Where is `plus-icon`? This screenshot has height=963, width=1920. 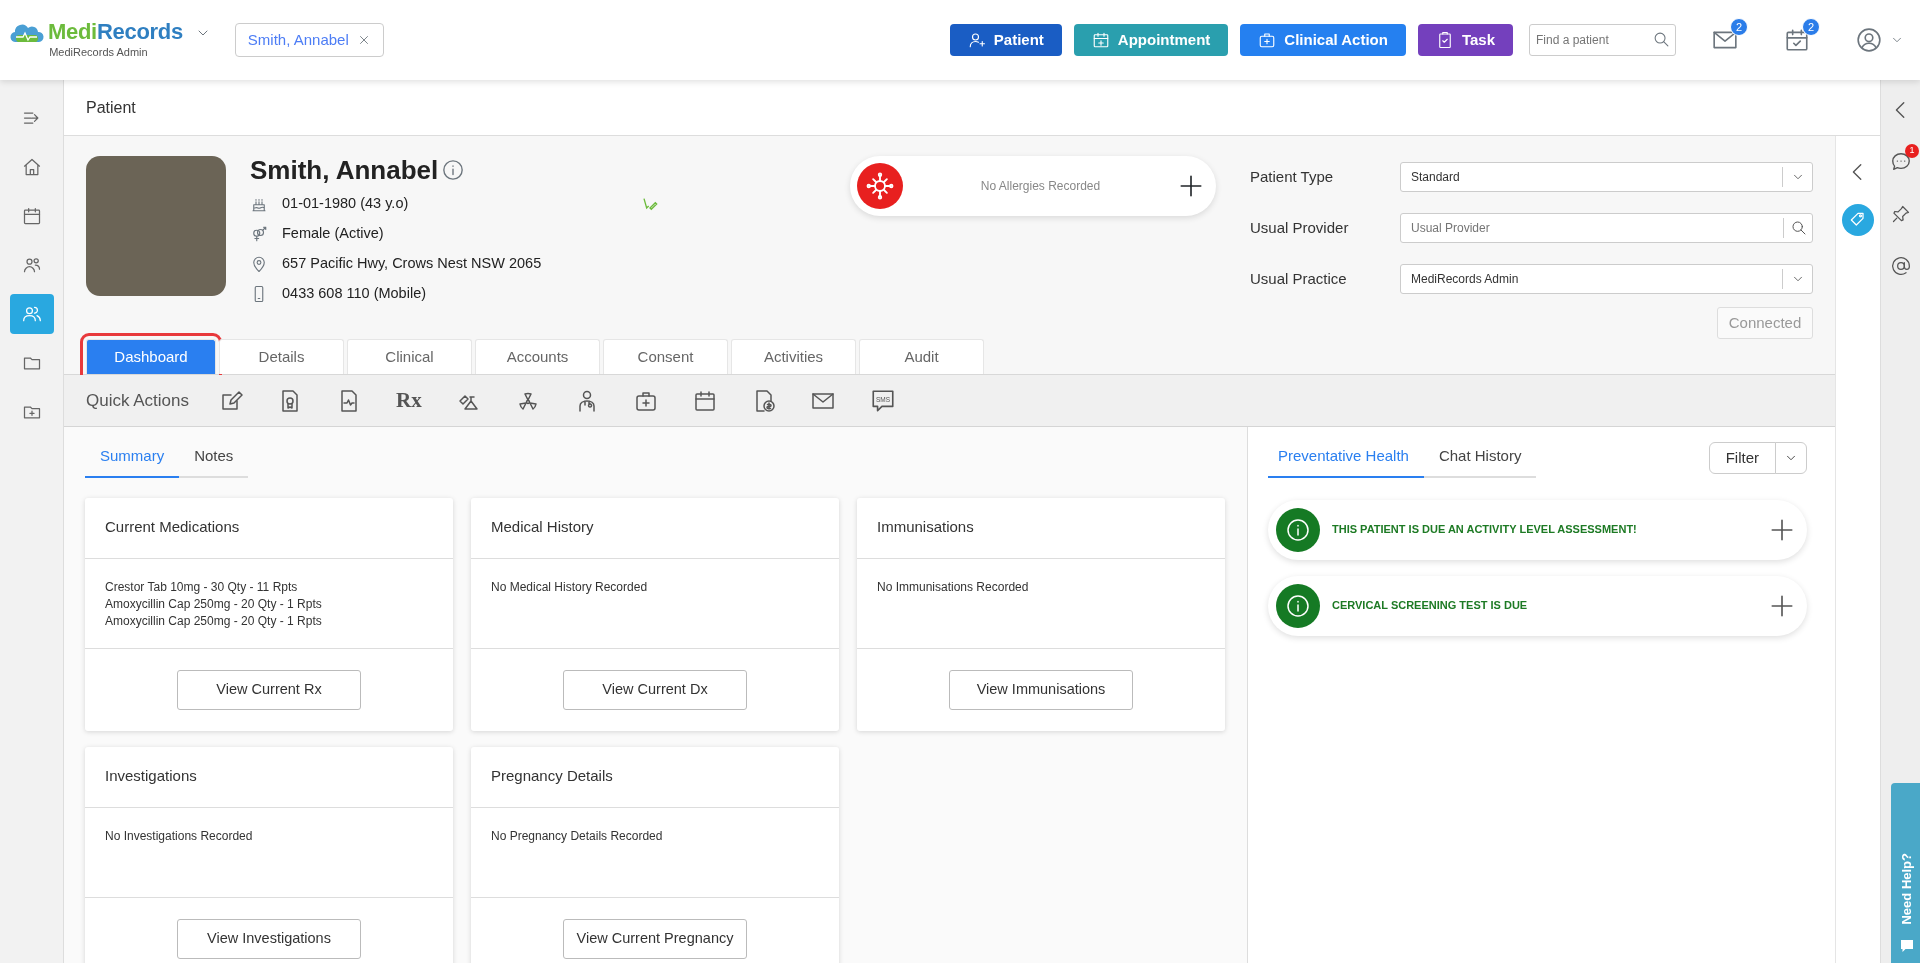 plus-icon is located at coordinates (1191, 186).